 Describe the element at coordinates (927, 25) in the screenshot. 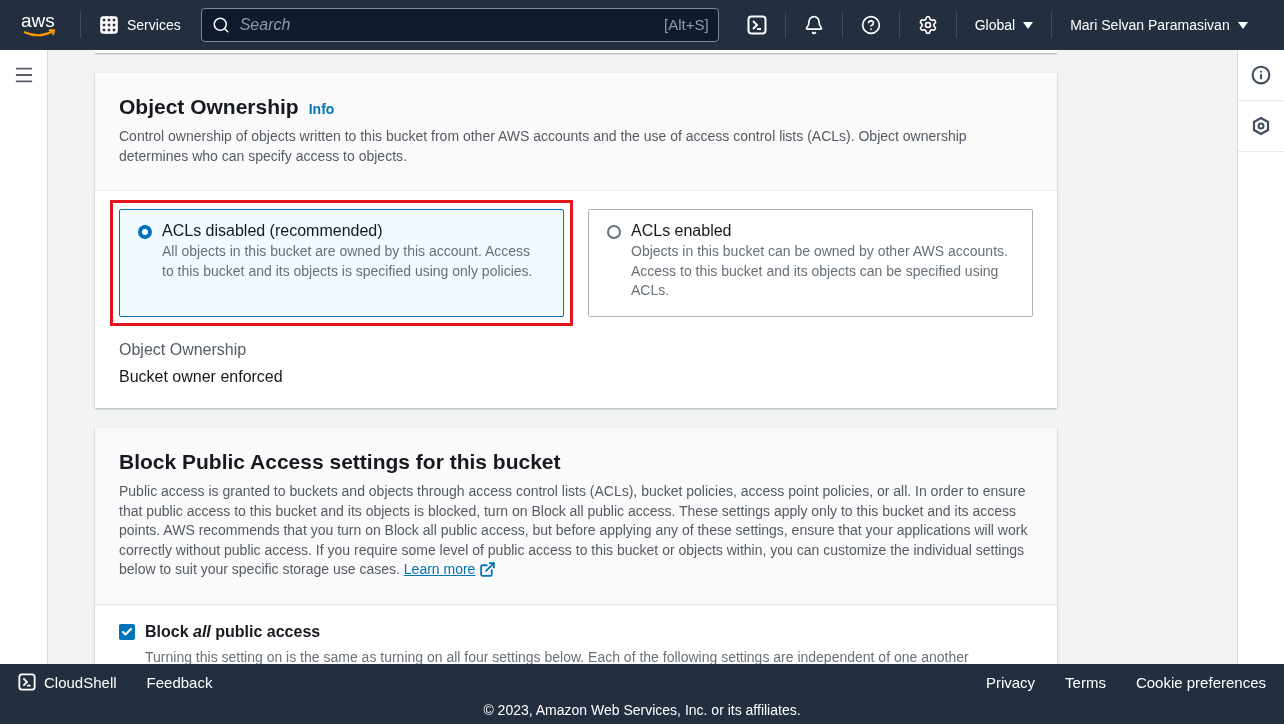

I see `settings-icon` at that location.